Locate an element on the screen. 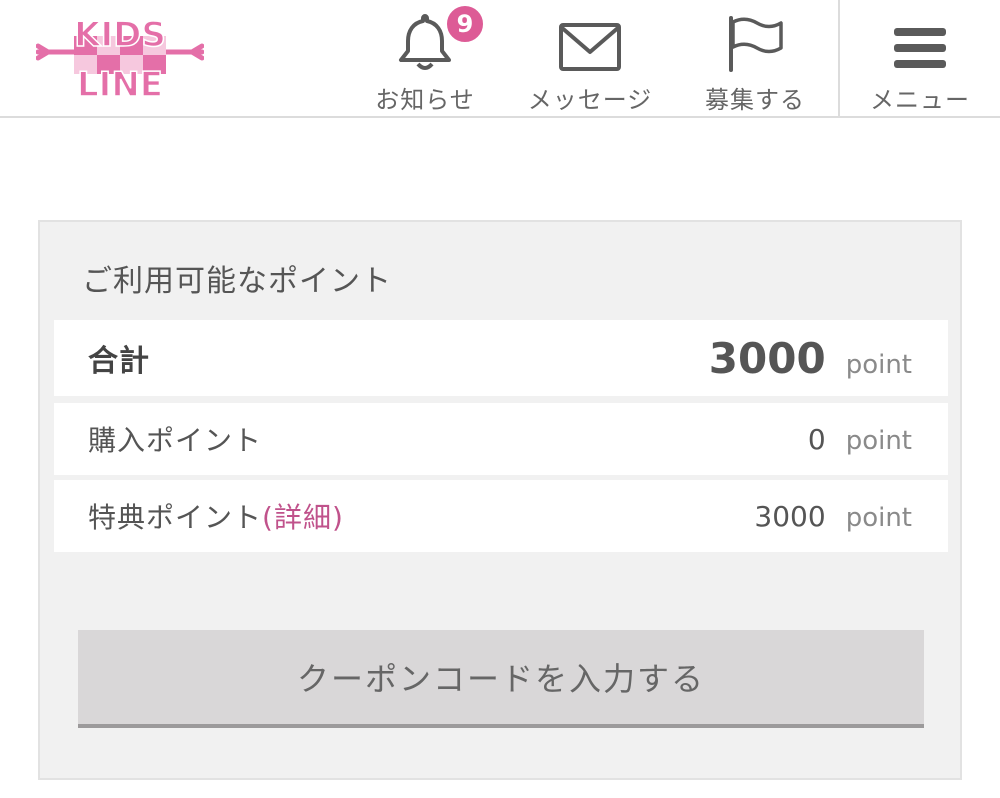  notification-badge: 9 is located at coordinates (465, 24).